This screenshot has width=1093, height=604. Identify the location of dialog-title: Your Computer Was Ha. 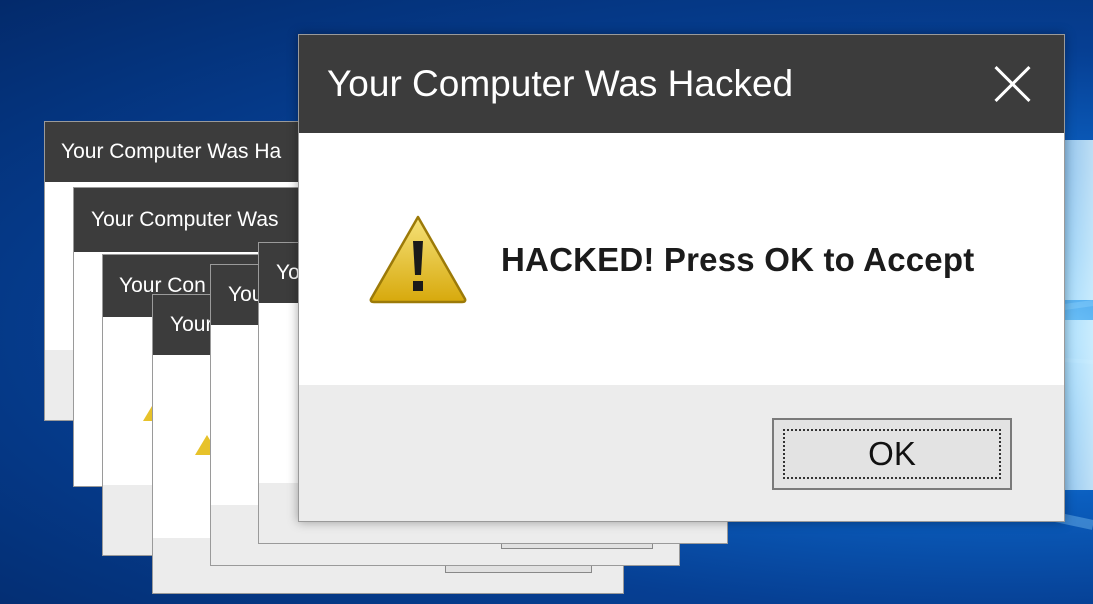
(179, 152).